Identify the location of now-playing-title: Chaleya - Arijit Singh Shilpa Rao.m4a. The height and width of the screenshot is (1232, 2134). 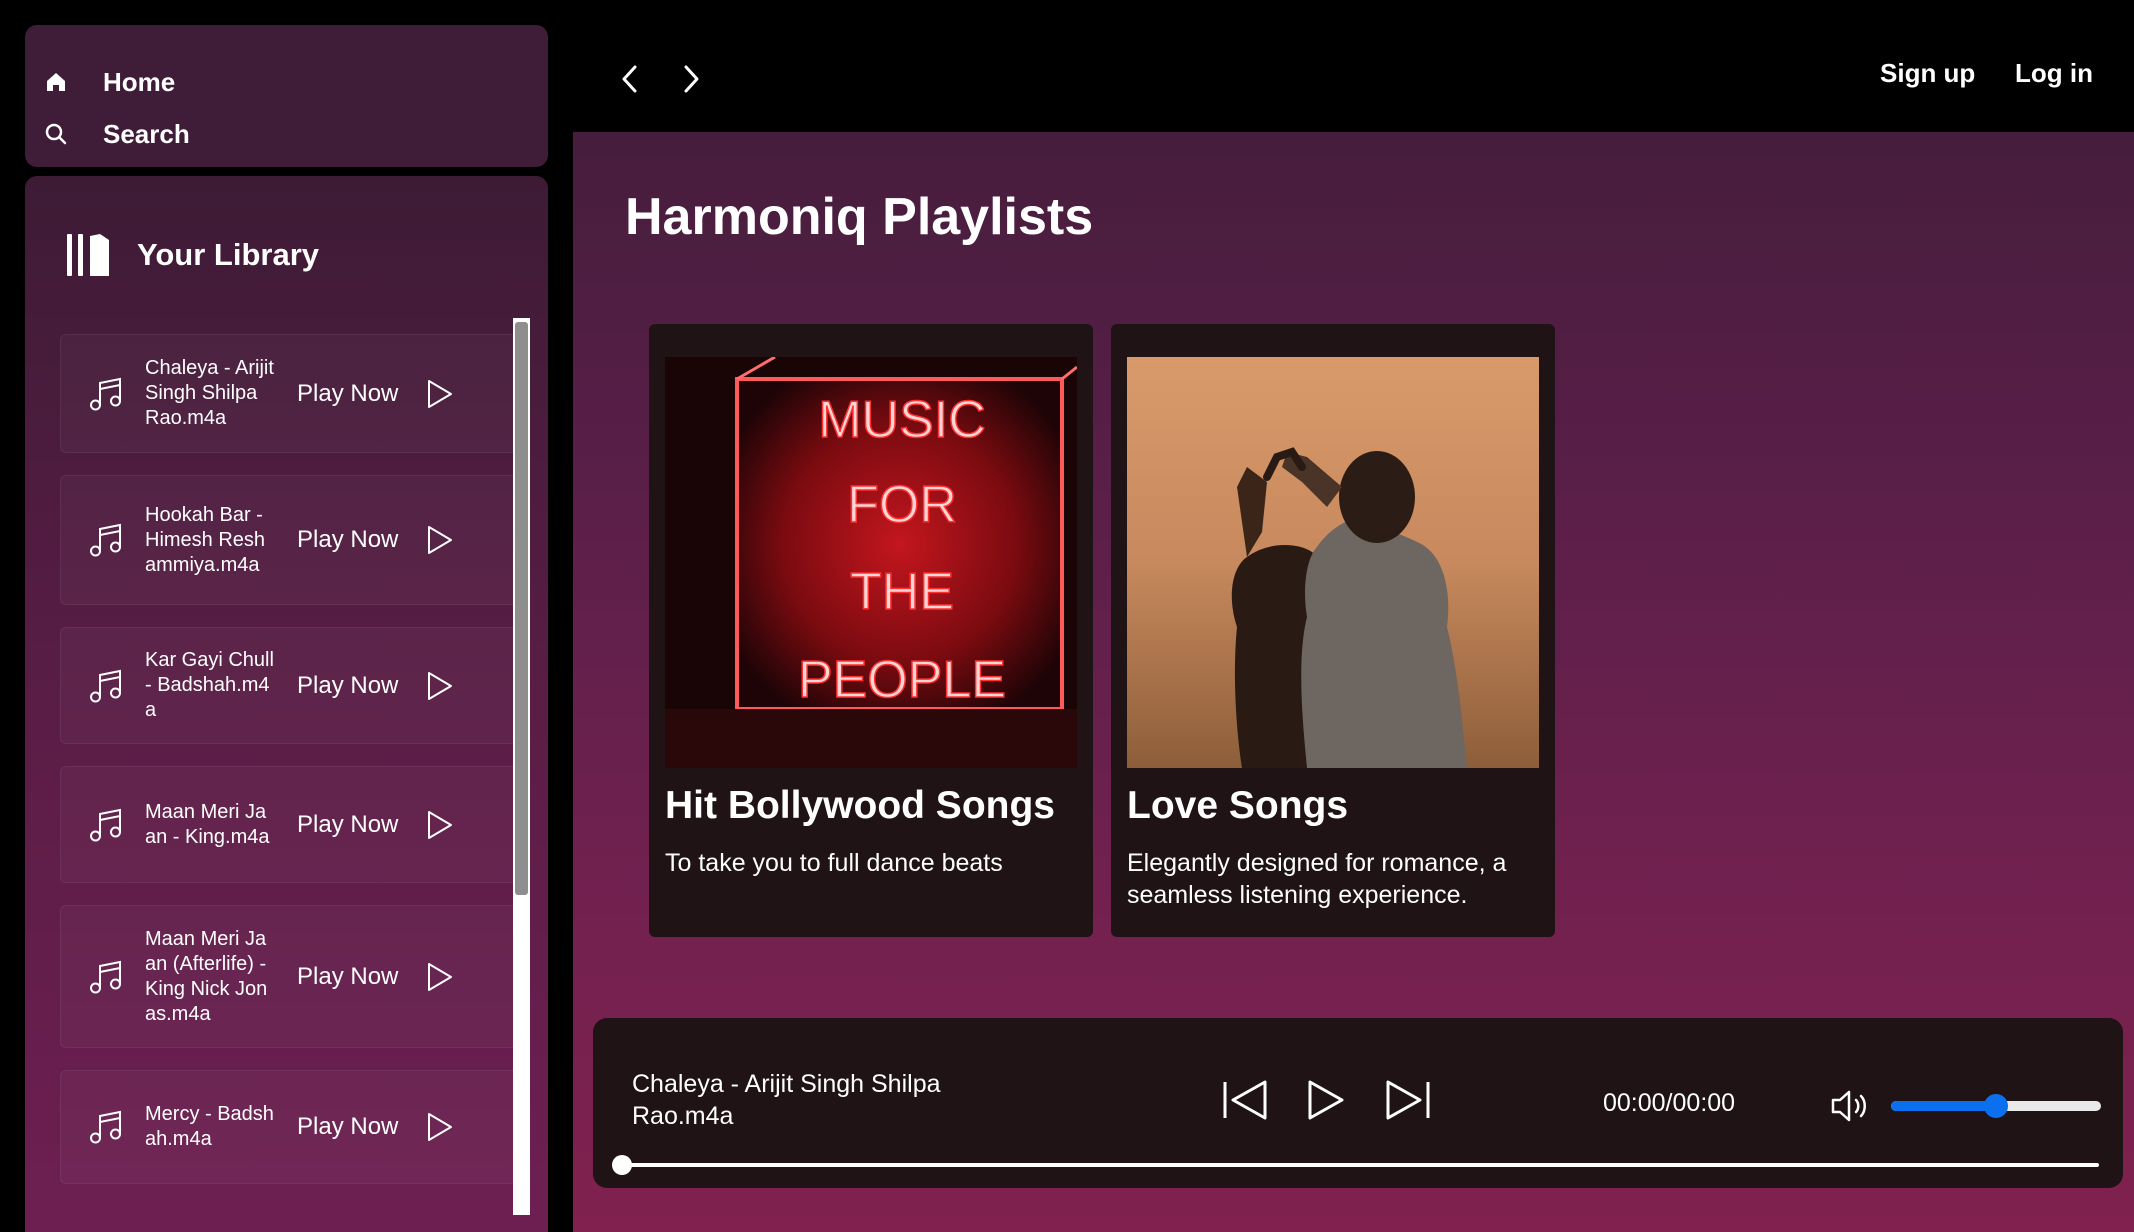
(786, 1100).